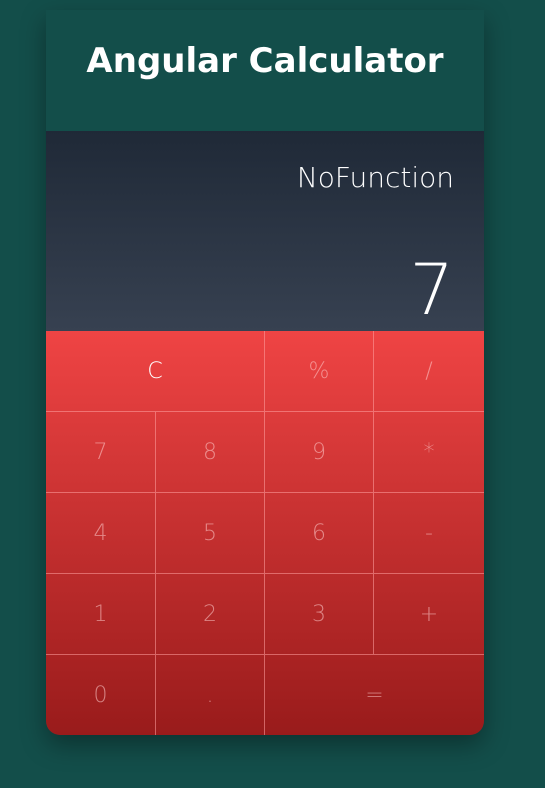 This screenshot has height=788, width=545. I want to click on operation-text: NoFunction, so click(375, 177).